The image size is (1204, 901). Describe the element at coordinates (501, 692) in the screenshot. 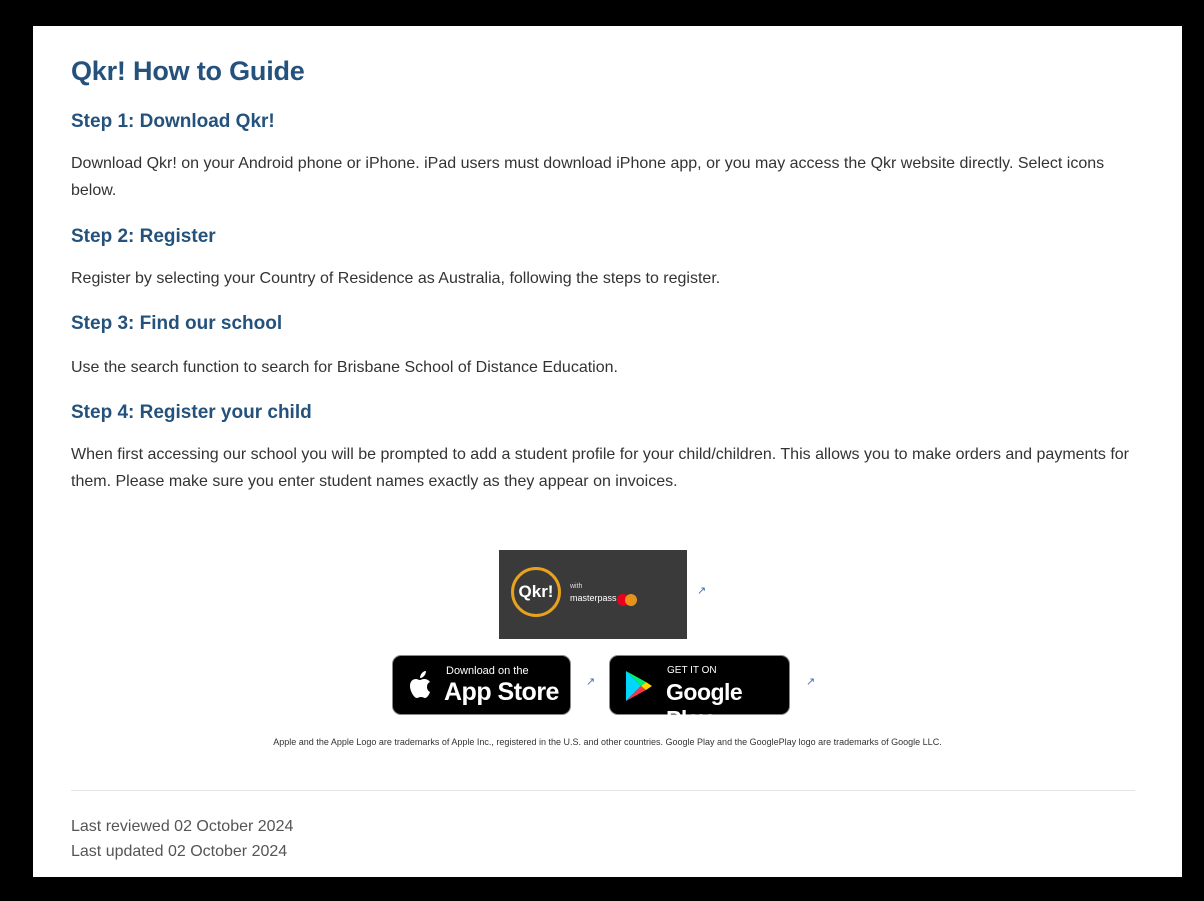

I see `app-store-big-text: App Store` at that location.